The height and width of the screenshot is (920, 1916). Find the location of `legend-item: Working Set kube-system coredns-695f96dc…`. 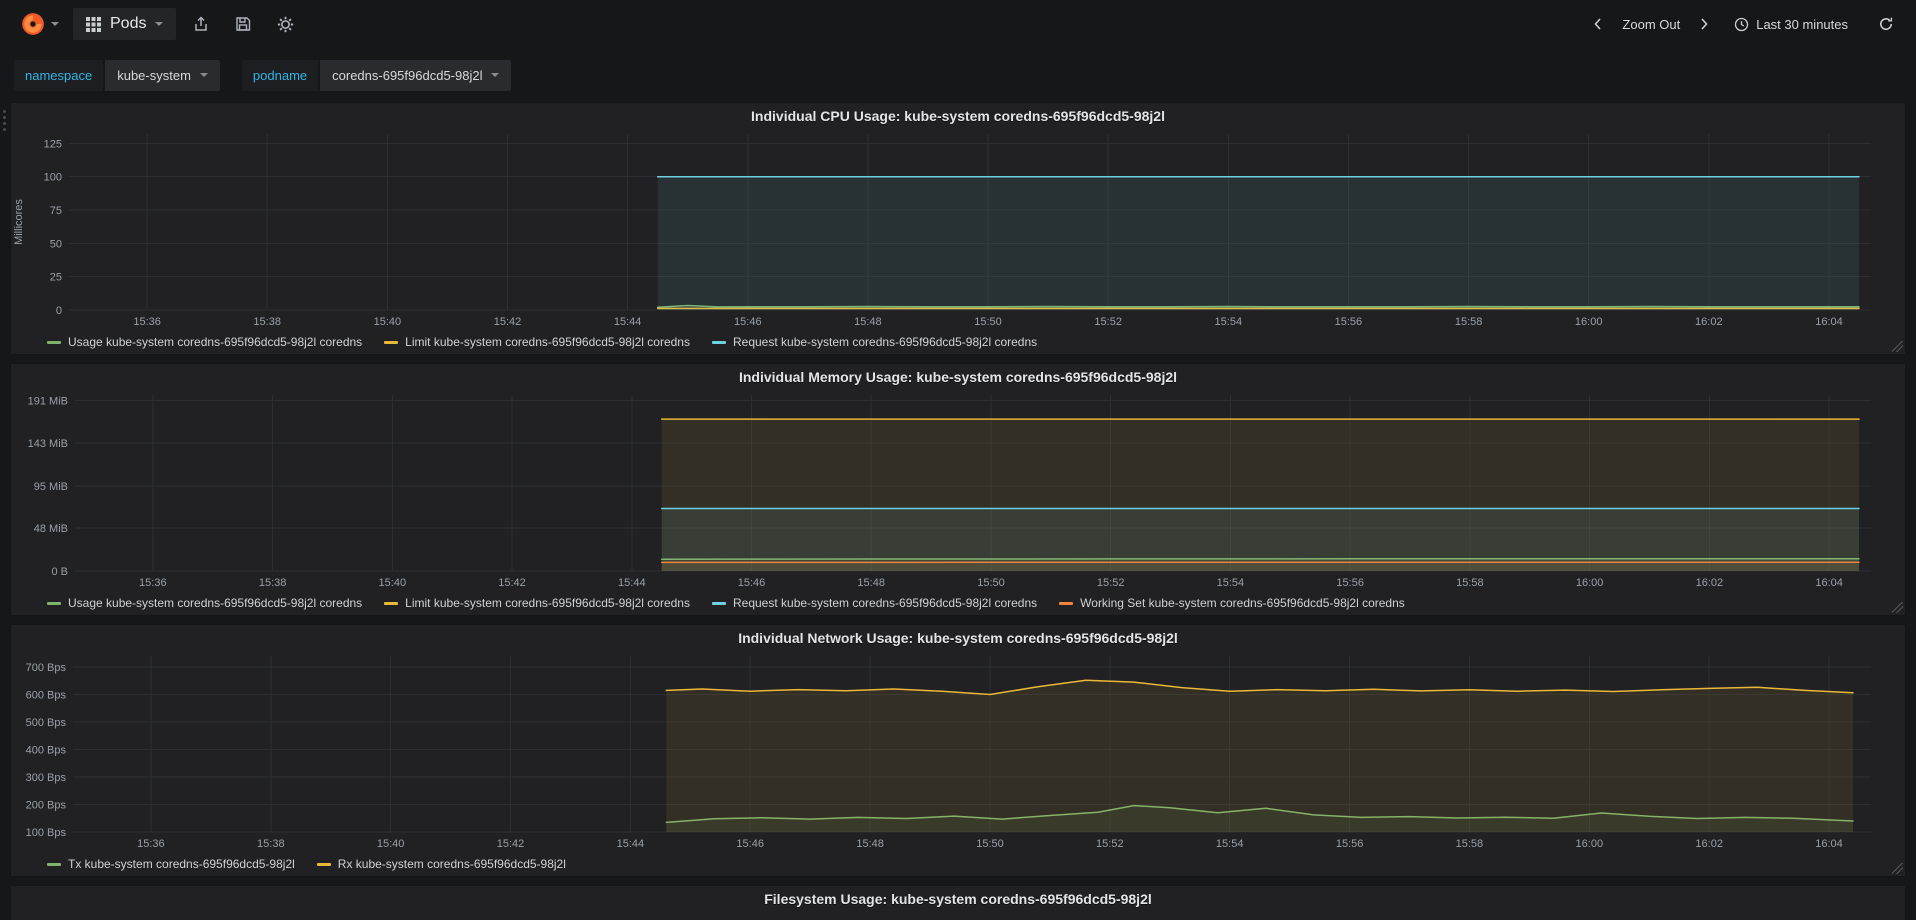

legend-item: Working Set kube-system coredns-695f96dc… is located at coordinates (1232, 603).